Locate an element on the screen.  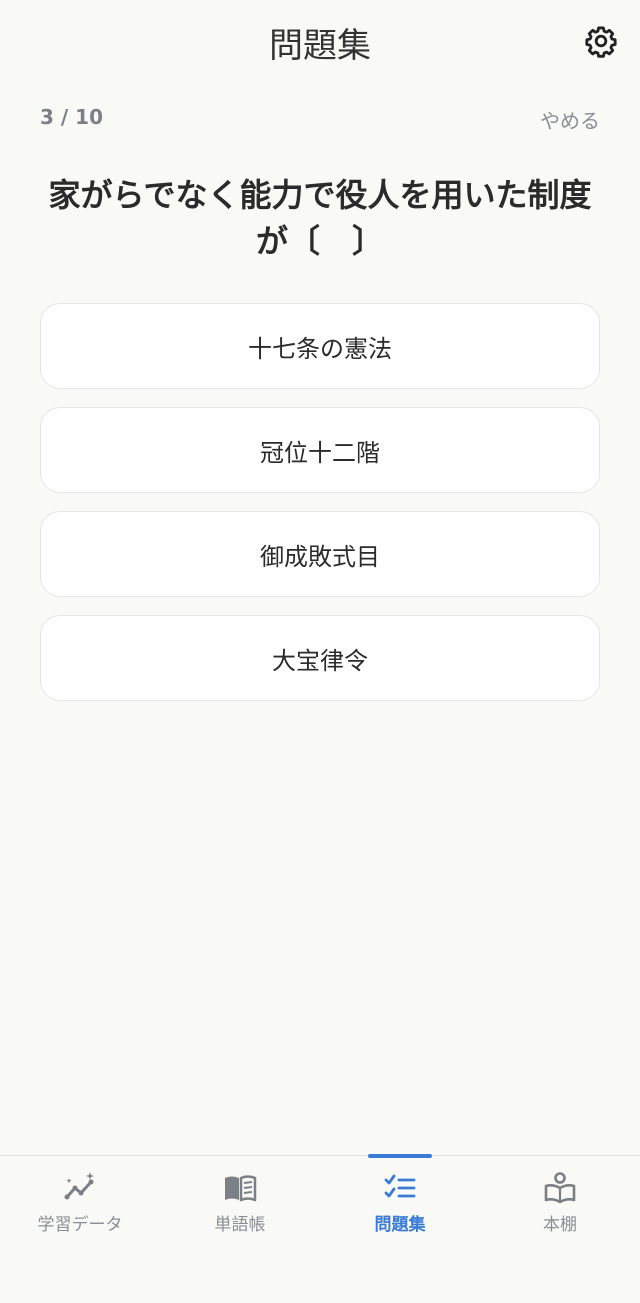
tab-label: 本棚 is located at coordinates (560, 1225).